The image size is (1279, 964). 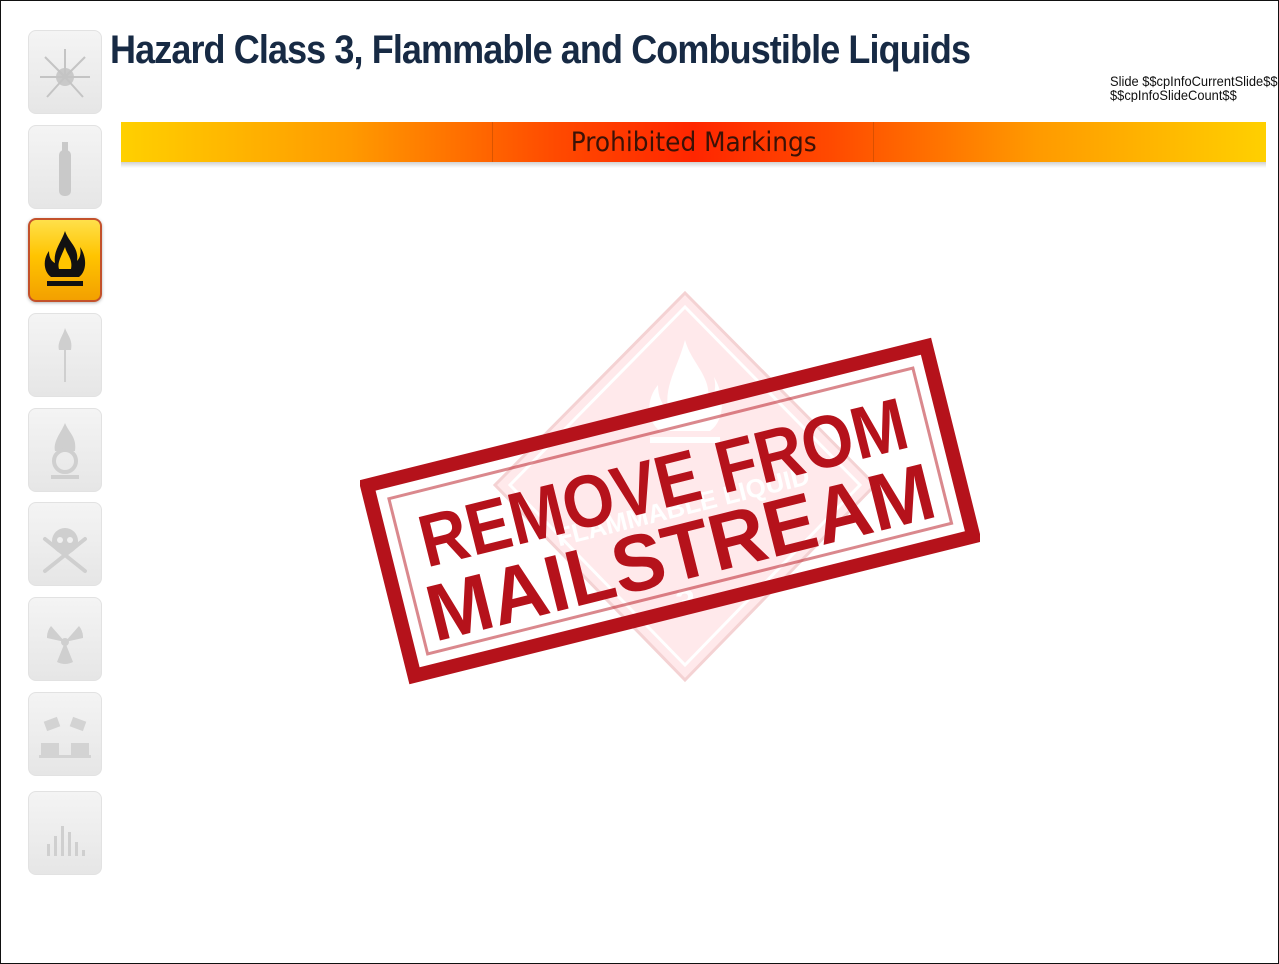 I want to click on flammable-solid-icon, so click(x=65, y=355).